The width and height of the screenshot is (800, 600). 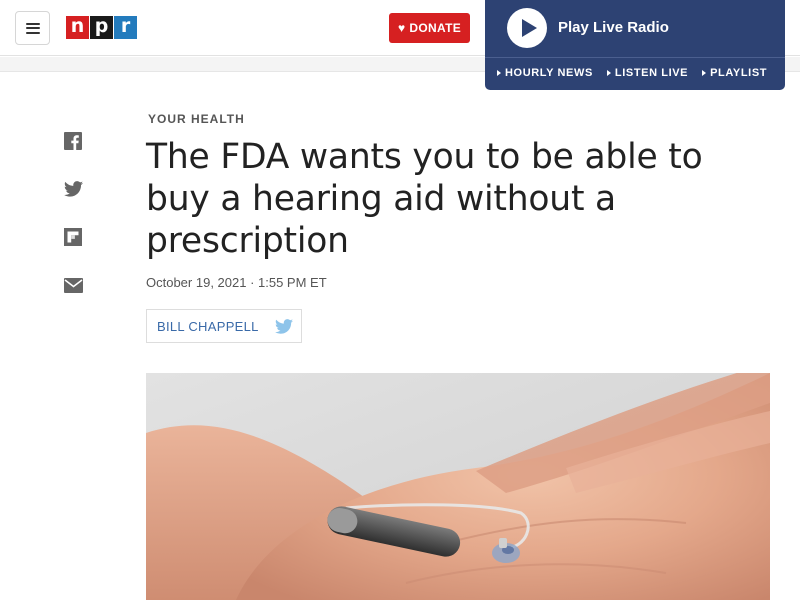 I want to click on listen-live-label: LISTEN LIVE, so click(x=651, y=73).